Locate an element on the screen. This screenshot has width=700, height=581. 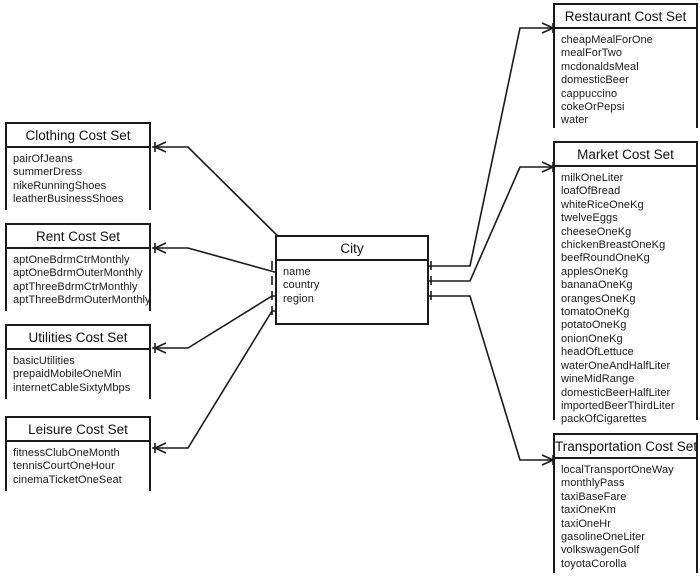
attribute: leatherBusinessShoes is located at coordinates (68, 199).